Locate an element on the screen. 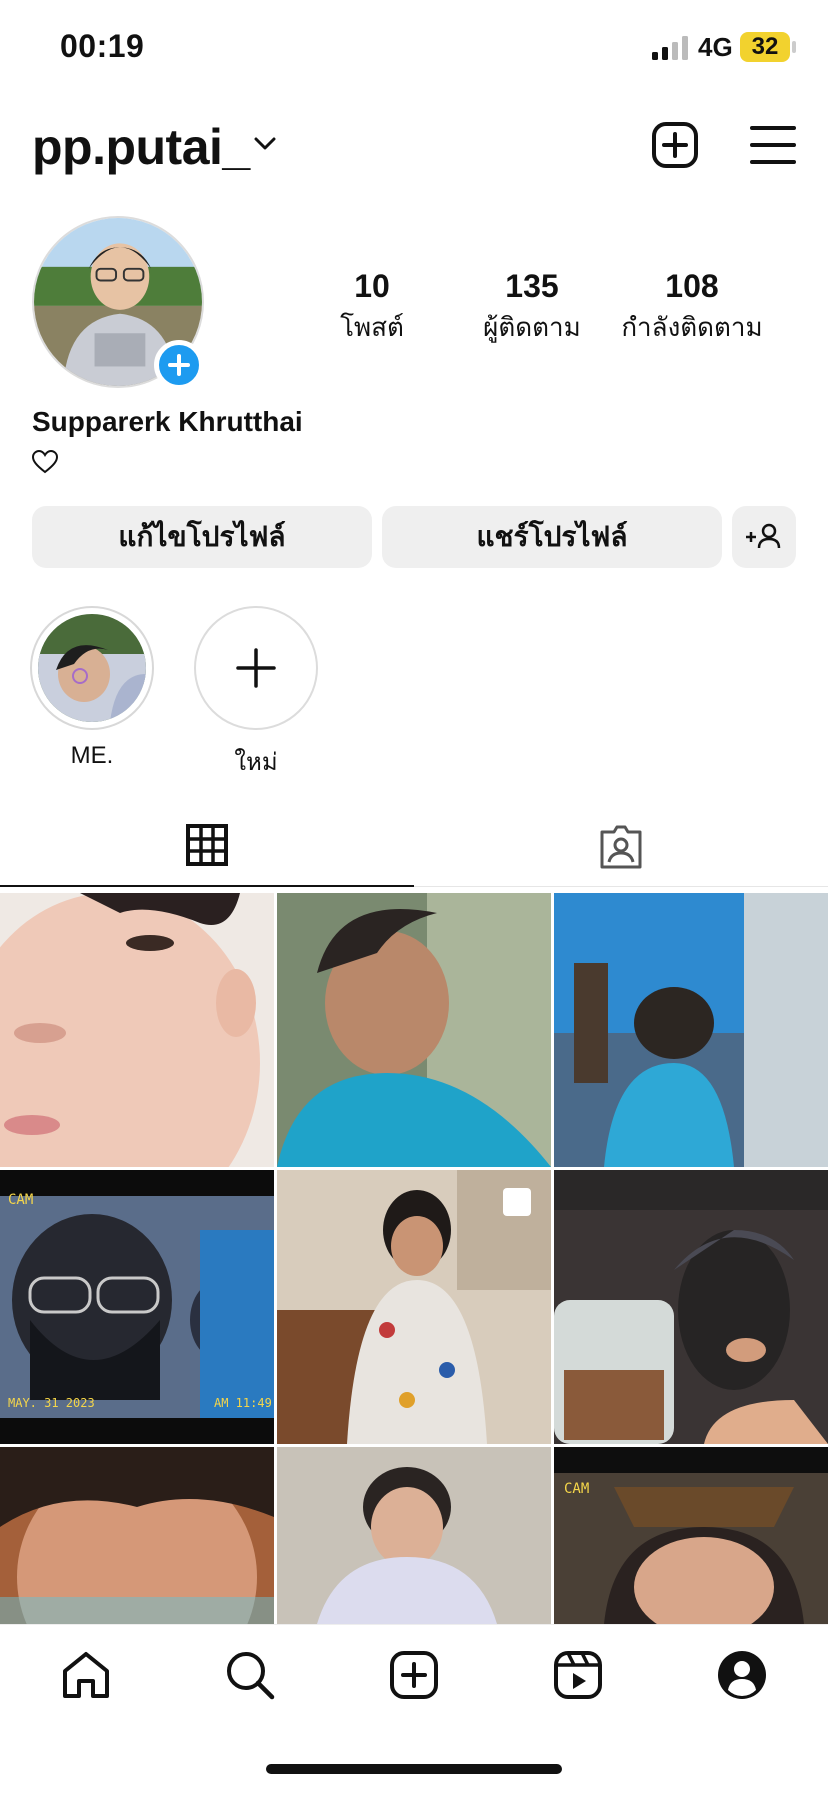 This screenshot has width=828, height=1793. menu-icon is located at coordinates (773, 145).